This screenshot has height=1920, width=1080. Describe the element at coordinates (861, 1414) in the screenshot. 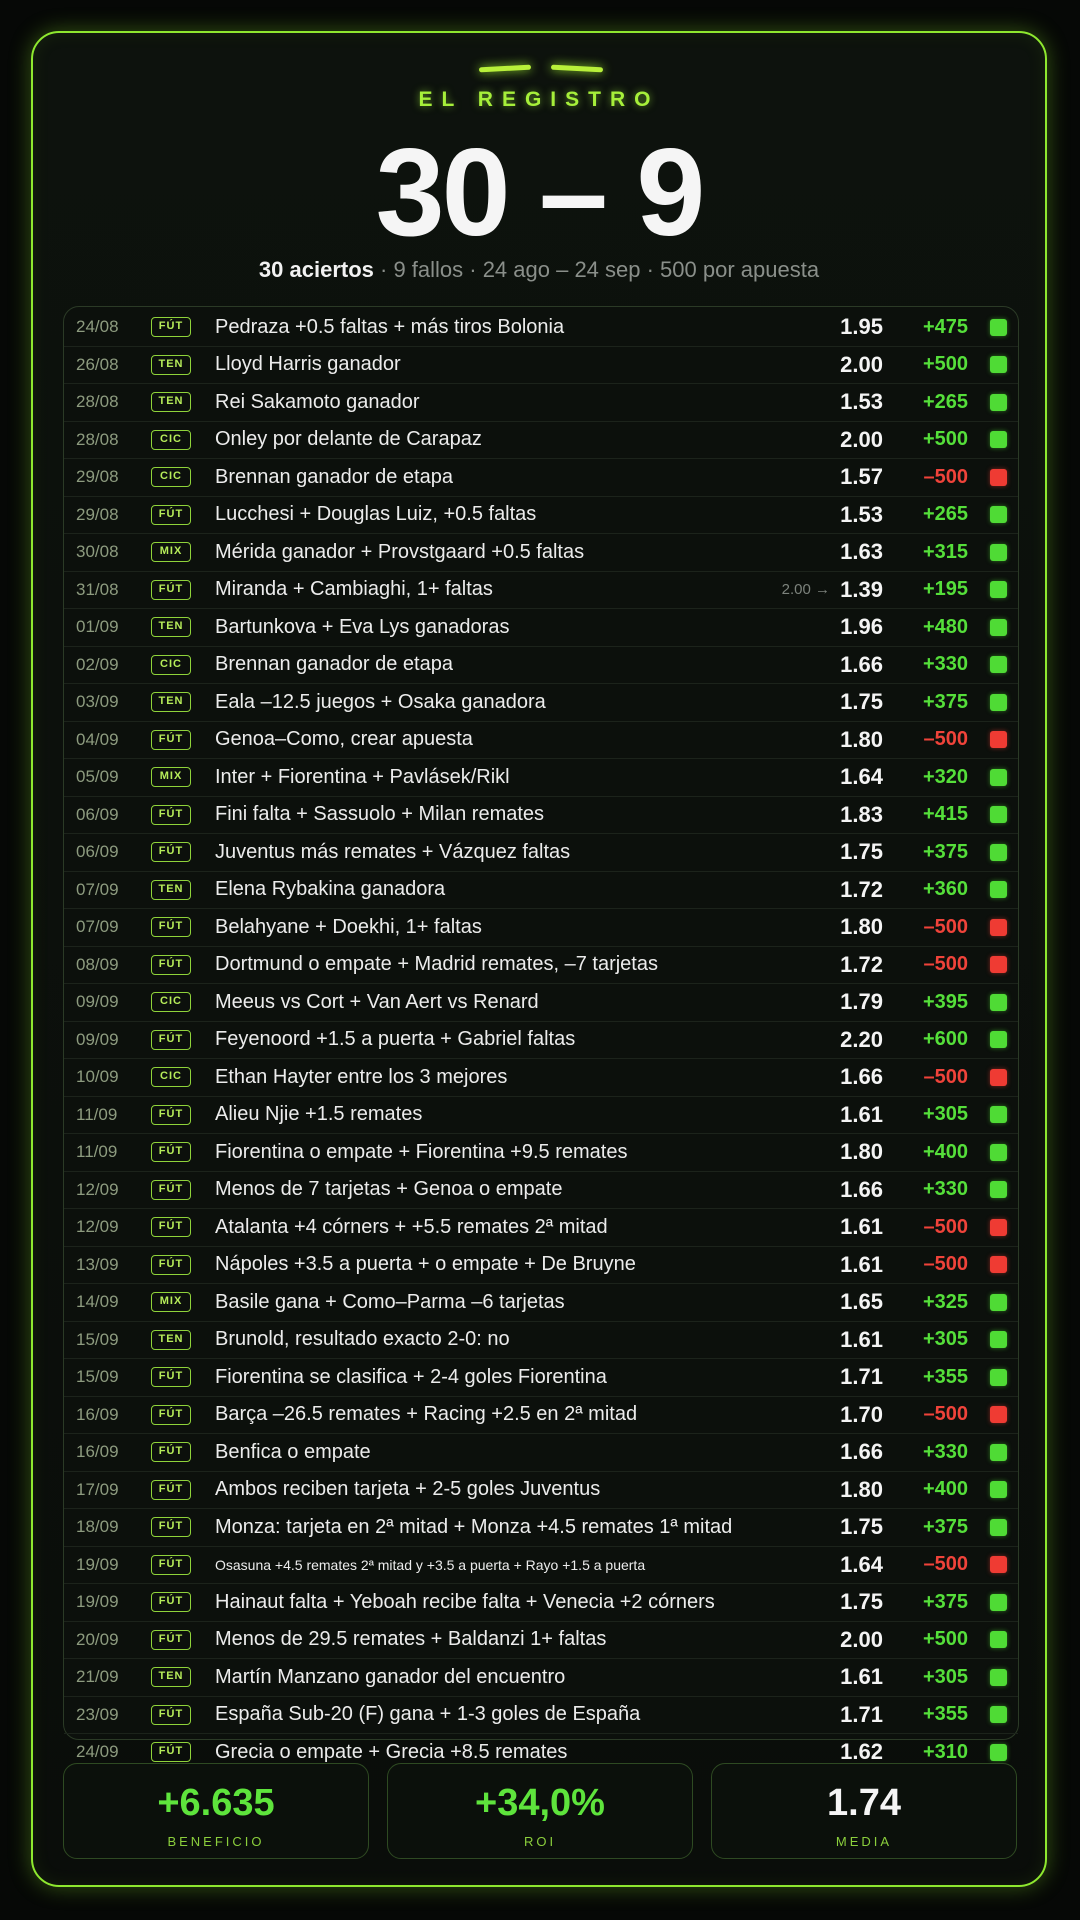

I see `bet-odds: 1.70` at that location.